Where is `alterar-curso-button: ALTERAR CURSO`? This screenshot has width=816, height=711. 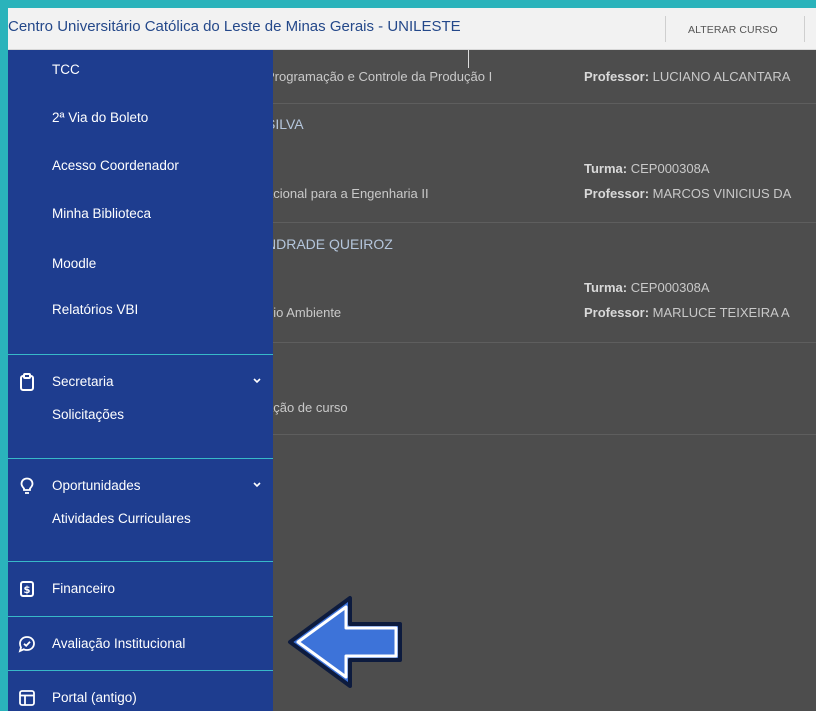 alterar-curso-button: ALTERAR CURSO is located at coordinates (733, 30).